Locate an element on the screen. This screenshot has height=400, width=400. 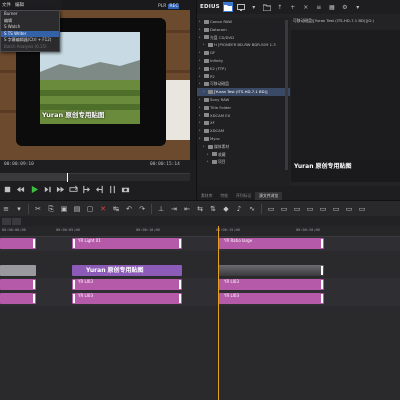
settings-icon: ⚙ is located at coordinates (345, 7).